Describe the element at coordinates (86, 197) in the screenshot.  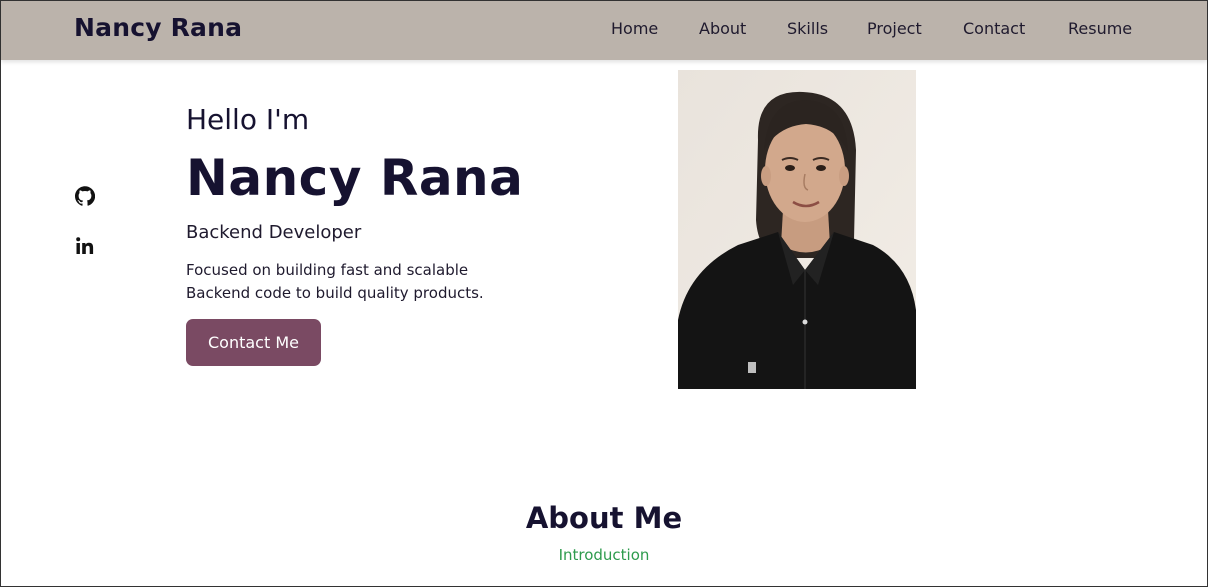
I see `github-icon` at that location.